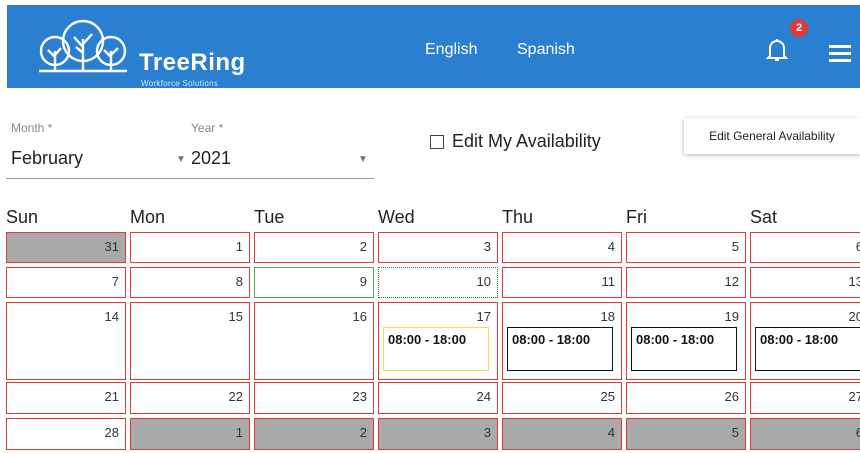 Image resolution: width=860 pixels, height=453 pixels. I want to click on weekday-header-fri: Fri, so click(636, 217).